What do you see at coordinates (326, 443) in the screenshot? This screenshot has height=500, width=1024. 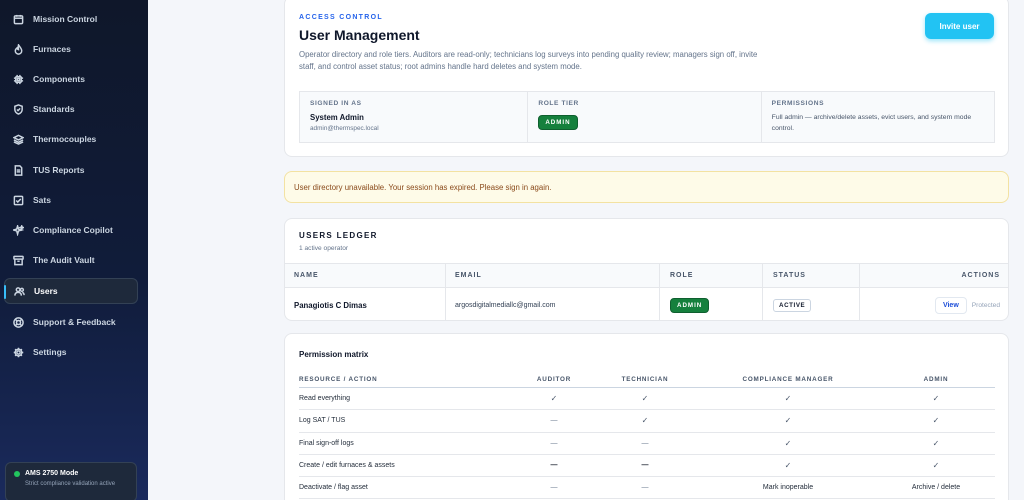 I see `matrix-resource: Final sign-off logs` at bounding box center [326, 443].